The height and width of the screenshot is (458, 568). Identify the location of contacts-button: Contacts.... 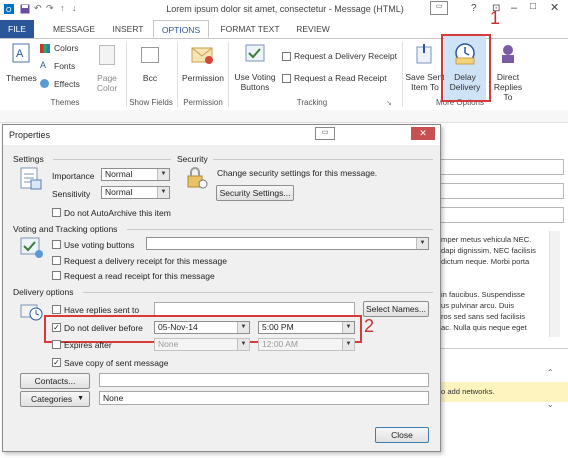
(55, 381).